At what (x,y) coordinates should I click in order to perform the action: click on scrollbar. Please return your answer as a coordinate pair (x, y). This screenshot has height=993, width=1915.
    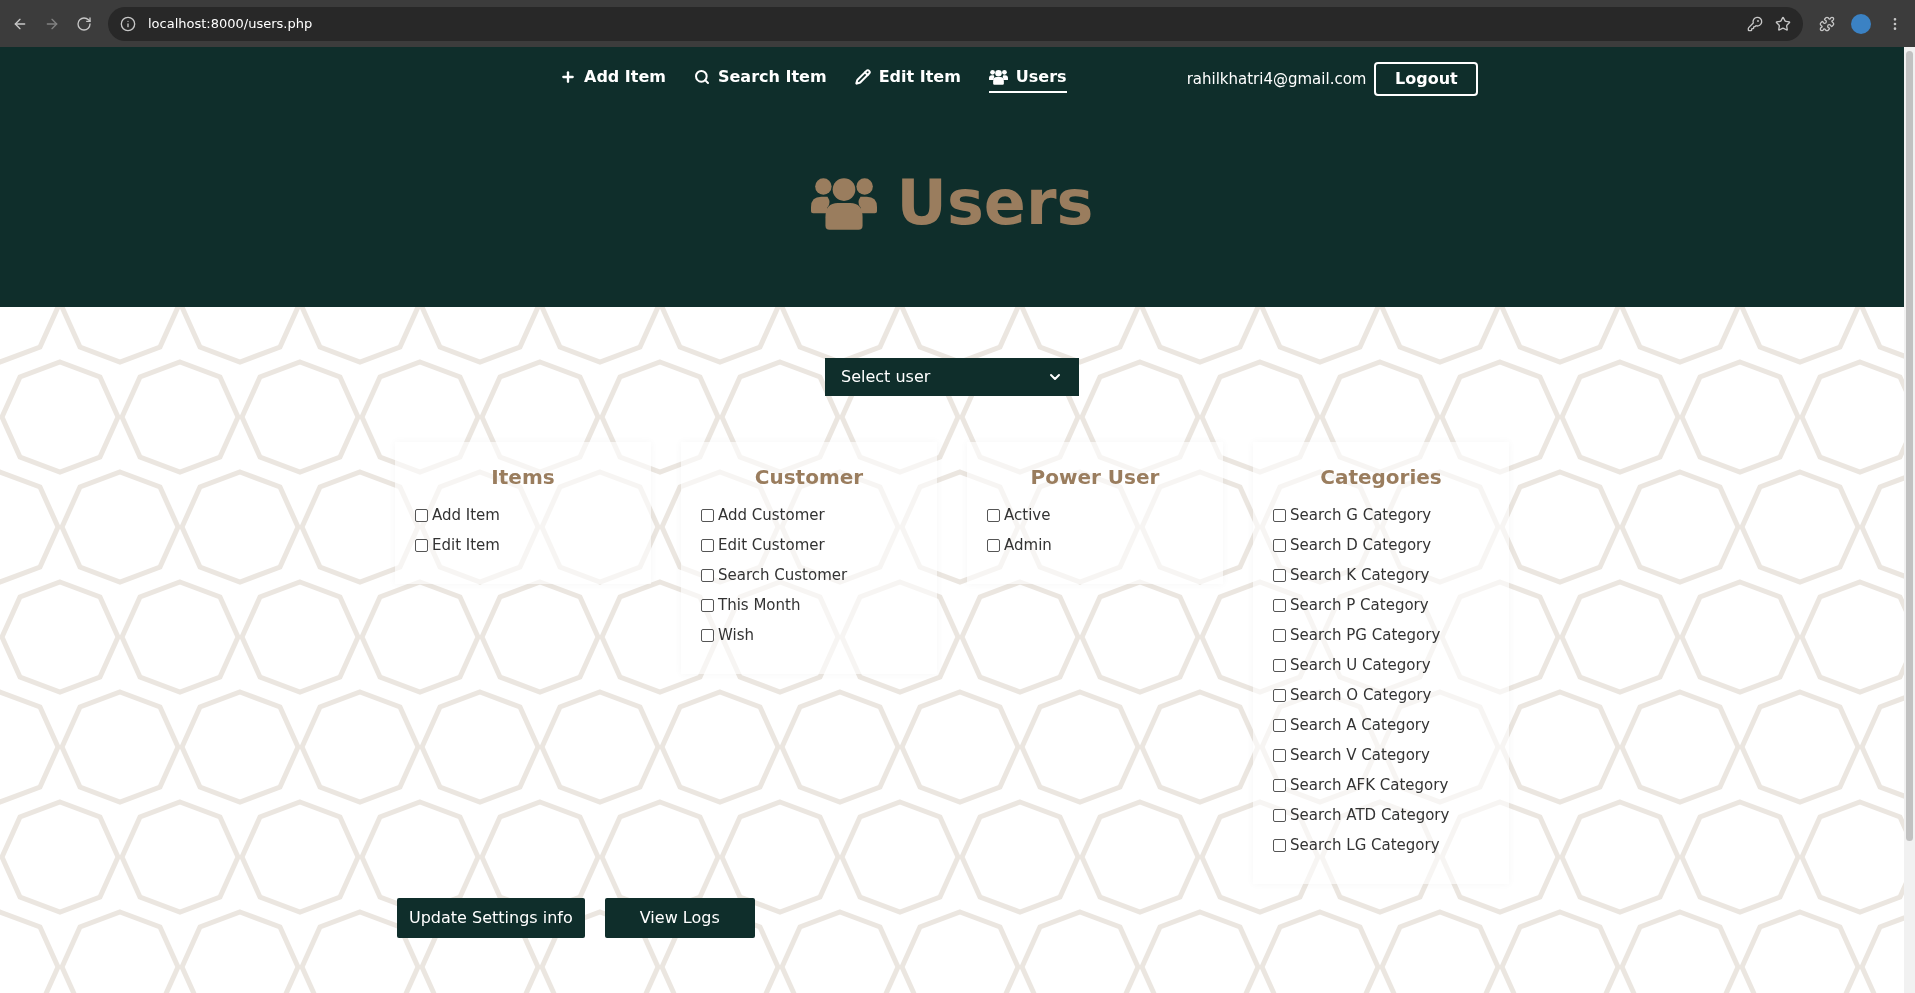
    Looking at the image, I should click on (1909, 520).